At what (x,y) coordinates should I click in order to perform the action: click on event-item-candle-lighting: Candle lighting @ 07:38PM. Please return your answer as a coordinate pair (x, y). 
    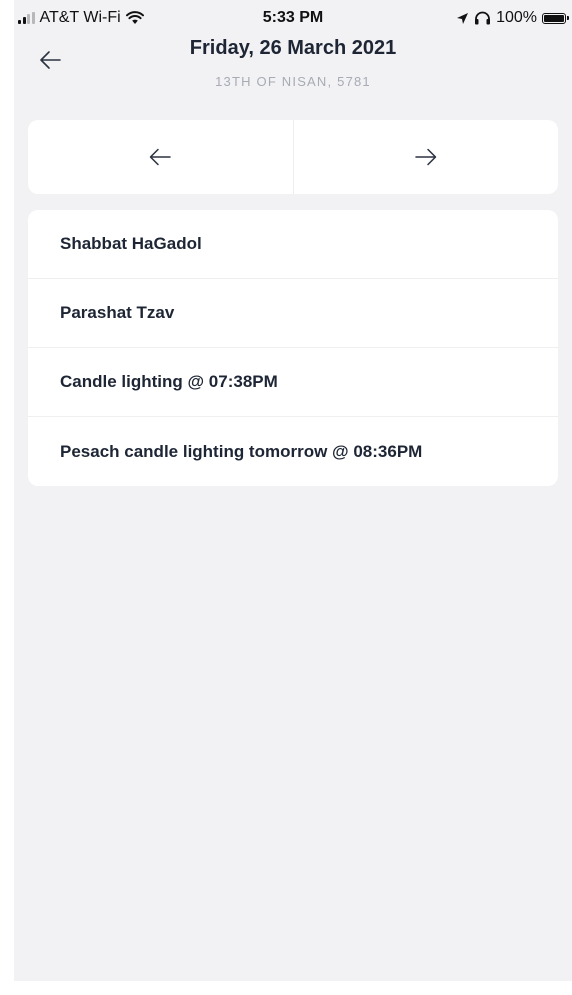
    Looking at the image, I should click on (293, 382).